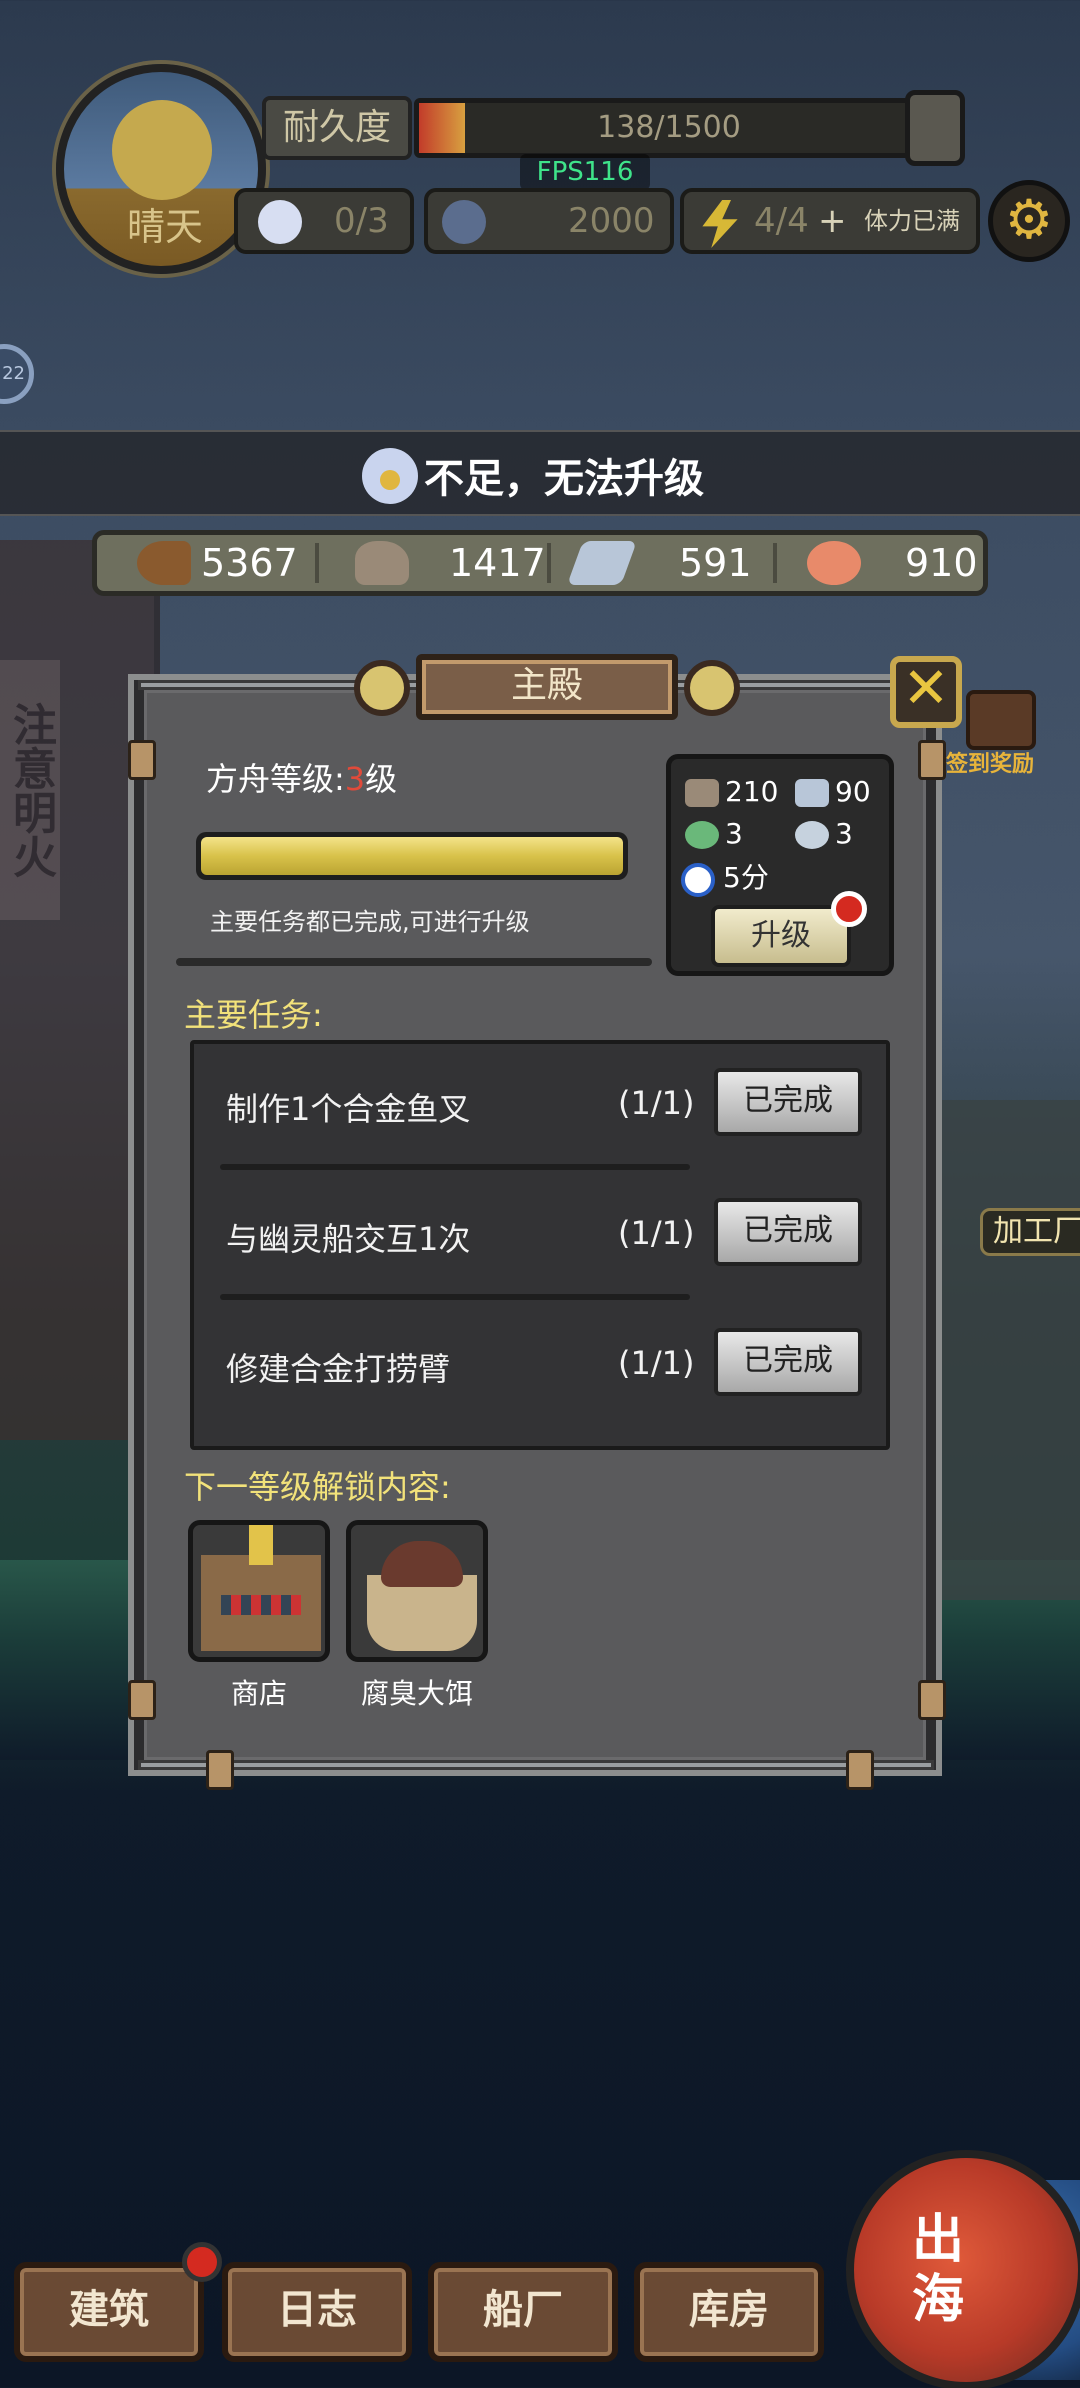 Image resolution: width=1080 pixels, height=2388 pixels. Describe the element at coordinates (422, 1596) in the screenshot. I see `bait-bucket-icon` at that location.